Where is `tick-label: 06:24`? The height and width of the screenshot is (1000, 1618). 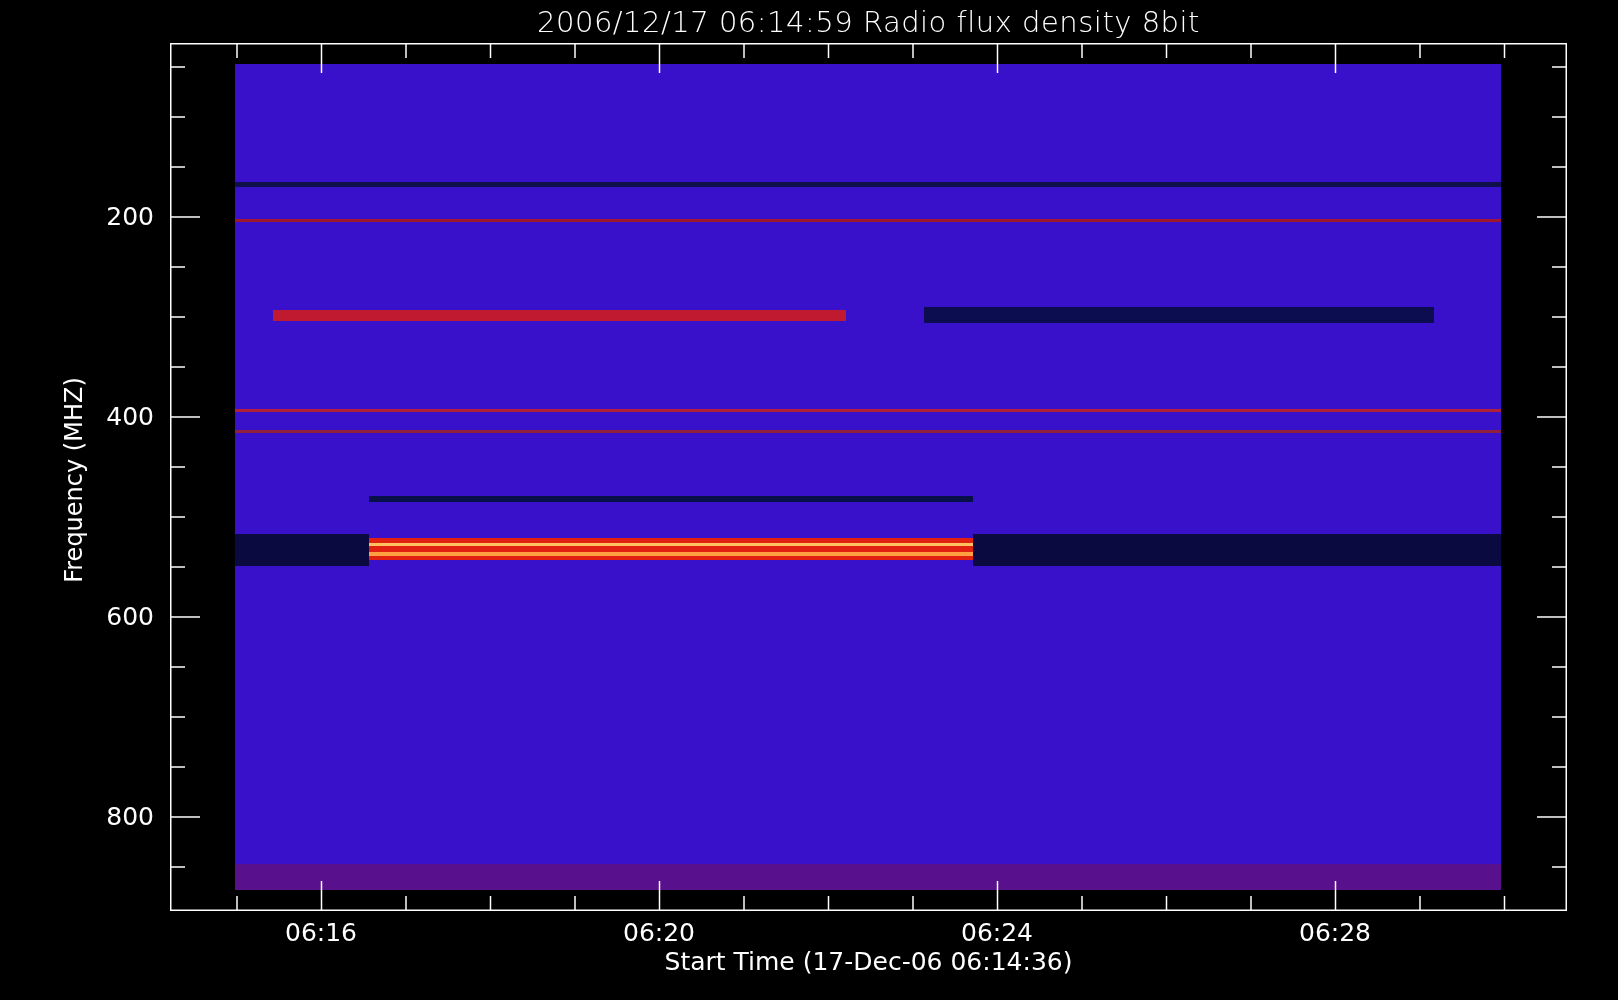 tick-label: 06:24 is located at coordinates (997, 933).